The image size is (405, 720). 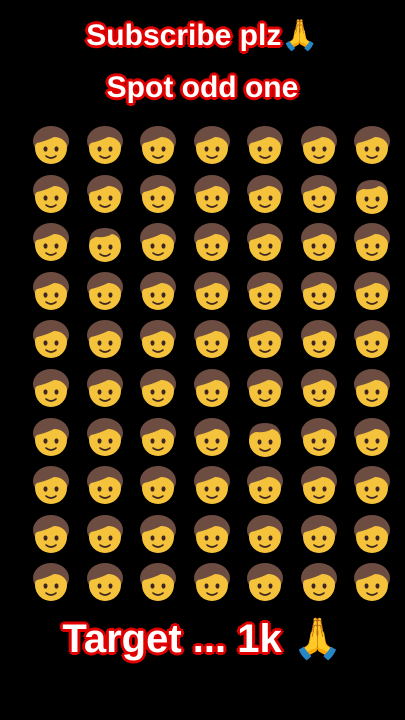 I want to click on subscribe-text: Subscribe plz, so click(x=184, y=35).